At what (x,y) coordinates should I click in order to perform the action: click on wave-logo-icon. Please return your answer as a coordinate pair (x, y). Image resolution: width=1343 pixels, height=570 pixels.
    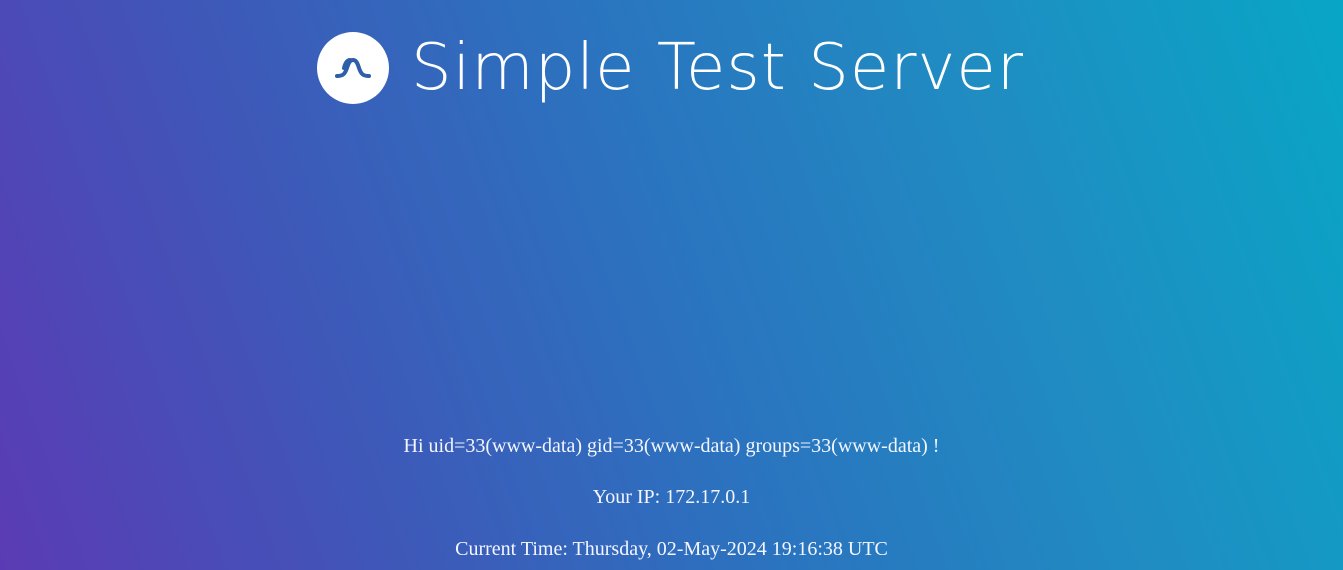
    Looking at the image, I should click on (352, 68).